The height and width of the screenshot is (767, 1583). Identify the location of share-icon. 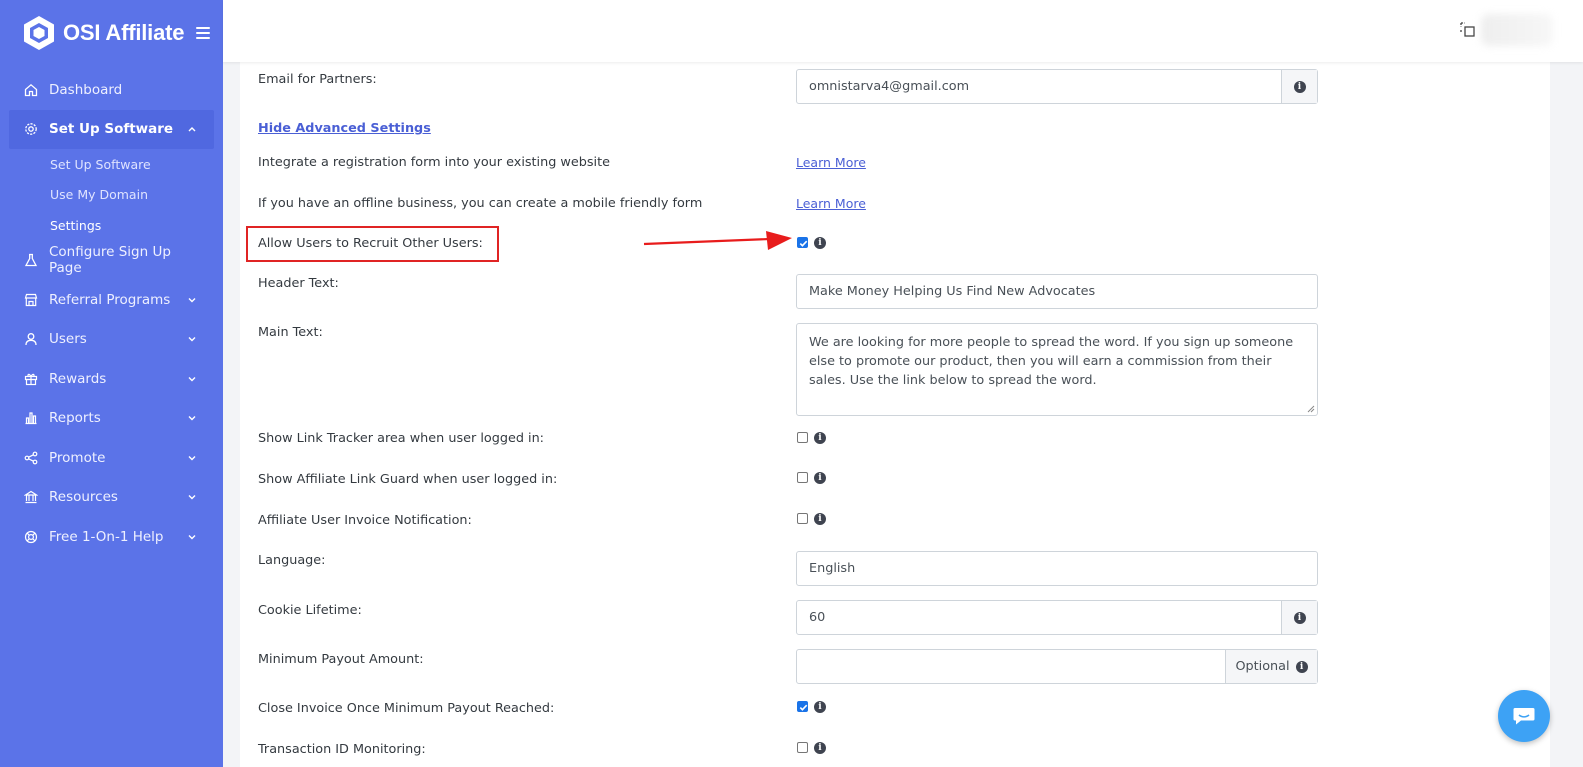
(31, 458).